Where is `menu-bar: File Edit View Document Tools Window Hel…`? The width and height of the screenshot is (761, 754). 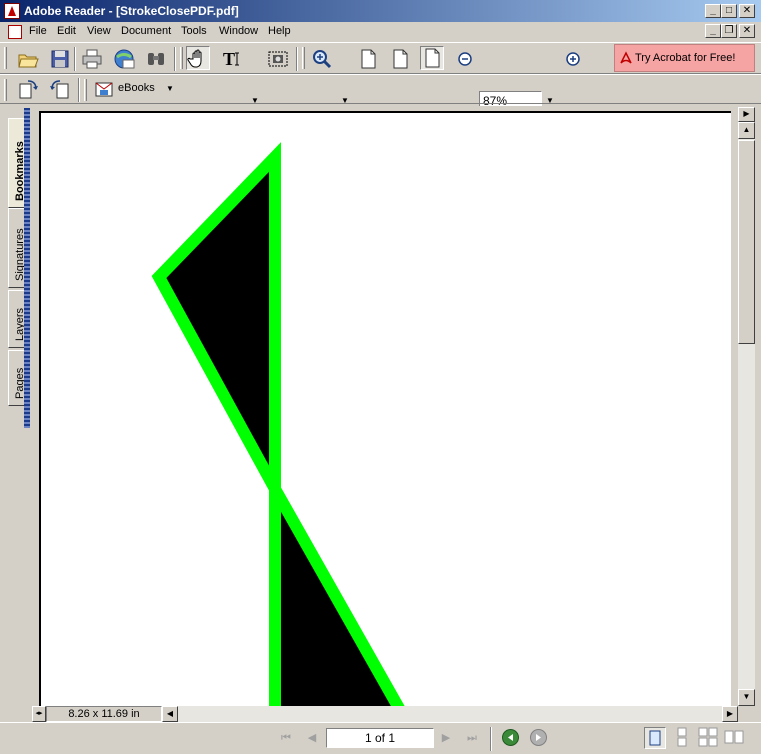
menu-bar: File Edit View Document Tools Window Hel… is located at coordinates (380, 32).